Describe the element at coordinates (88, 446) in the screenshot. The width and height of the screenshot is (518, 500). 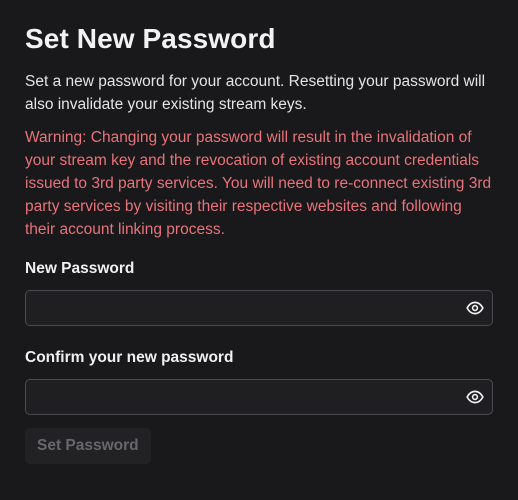
I see `set-password-button: Set Password` at that location.